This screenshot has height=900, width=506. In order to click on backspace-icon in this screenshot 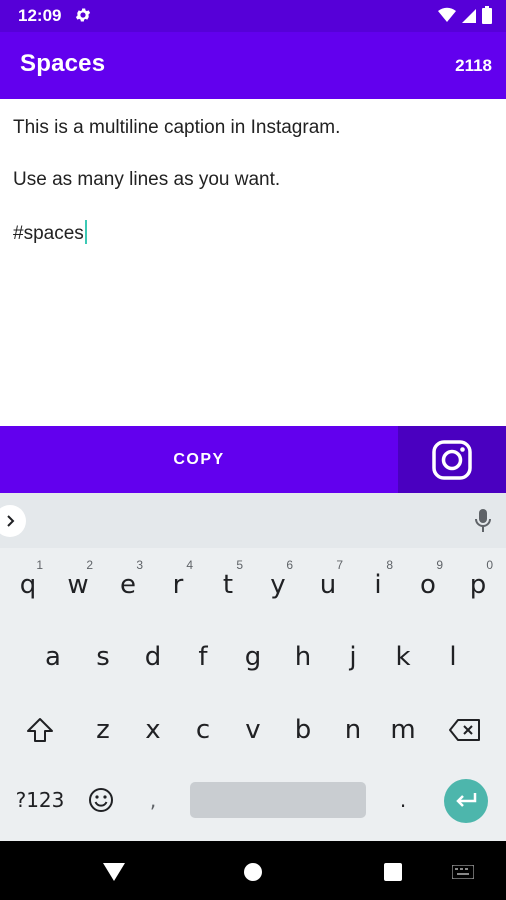, I will do `click(464, 730)`.